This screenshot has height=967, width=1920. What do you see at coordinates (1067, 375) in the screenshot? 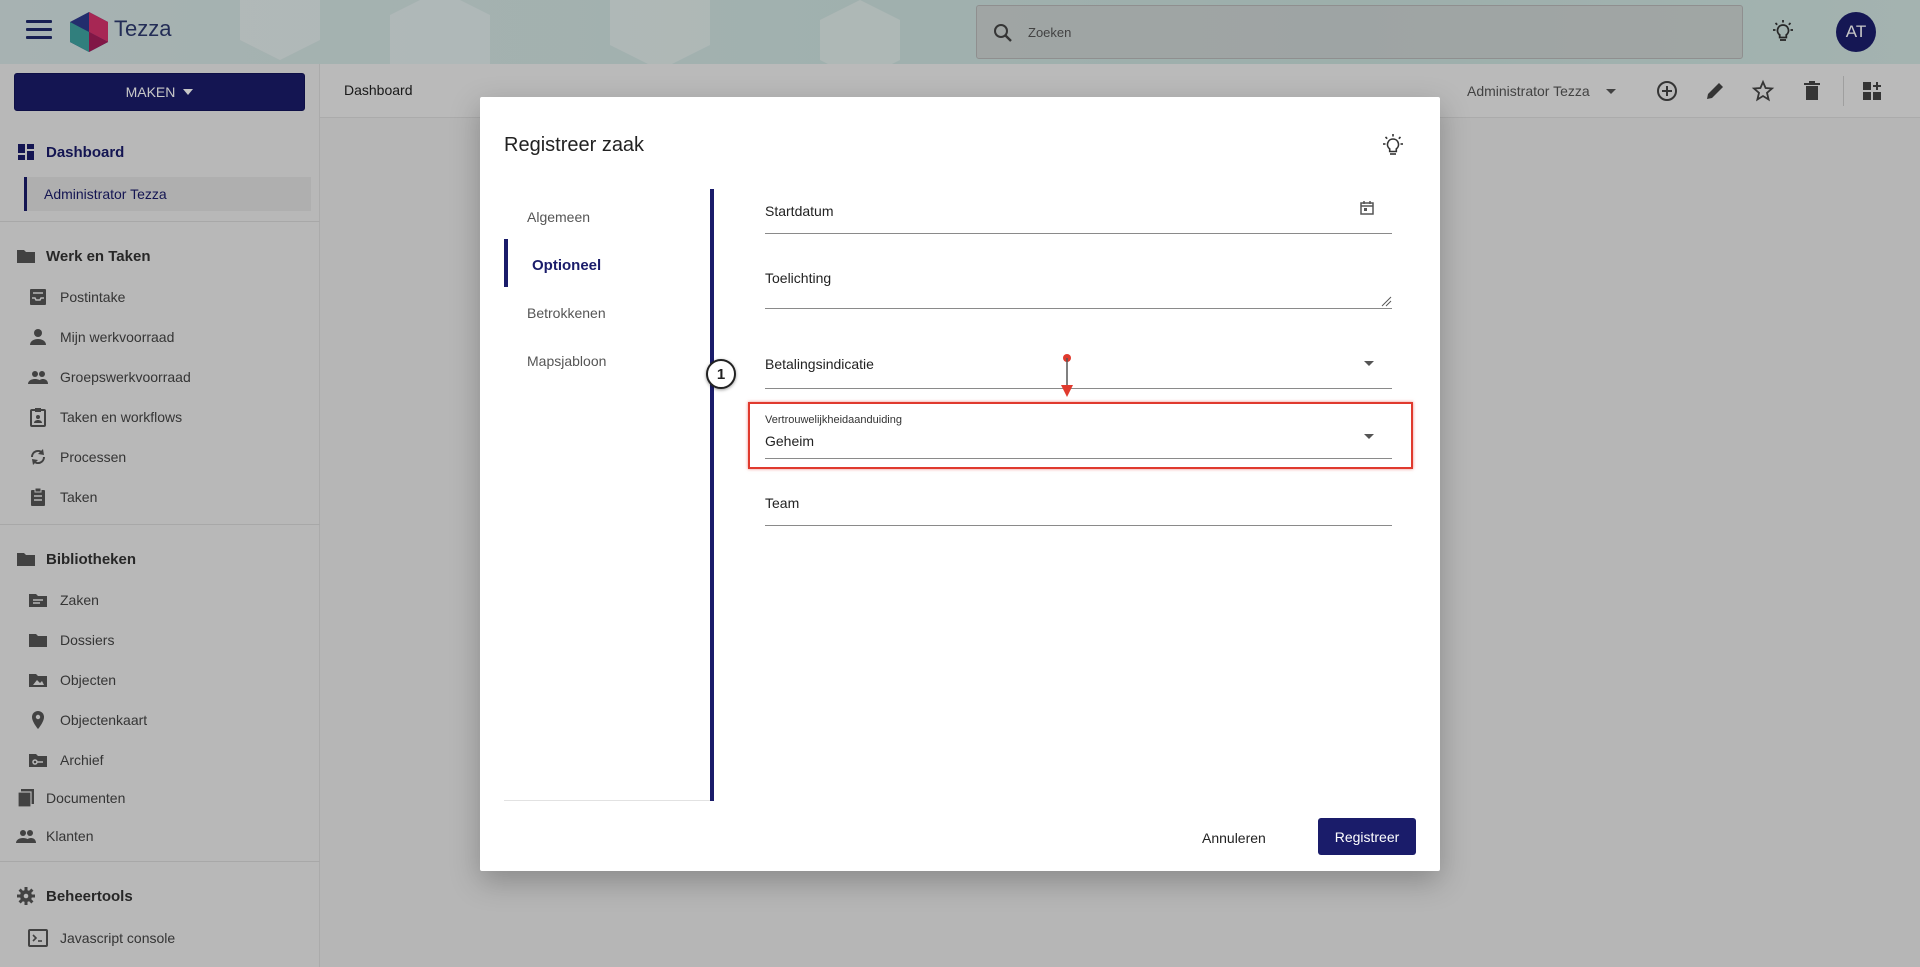
I see `annotation-arrow` at bounding box center [1067, 375].